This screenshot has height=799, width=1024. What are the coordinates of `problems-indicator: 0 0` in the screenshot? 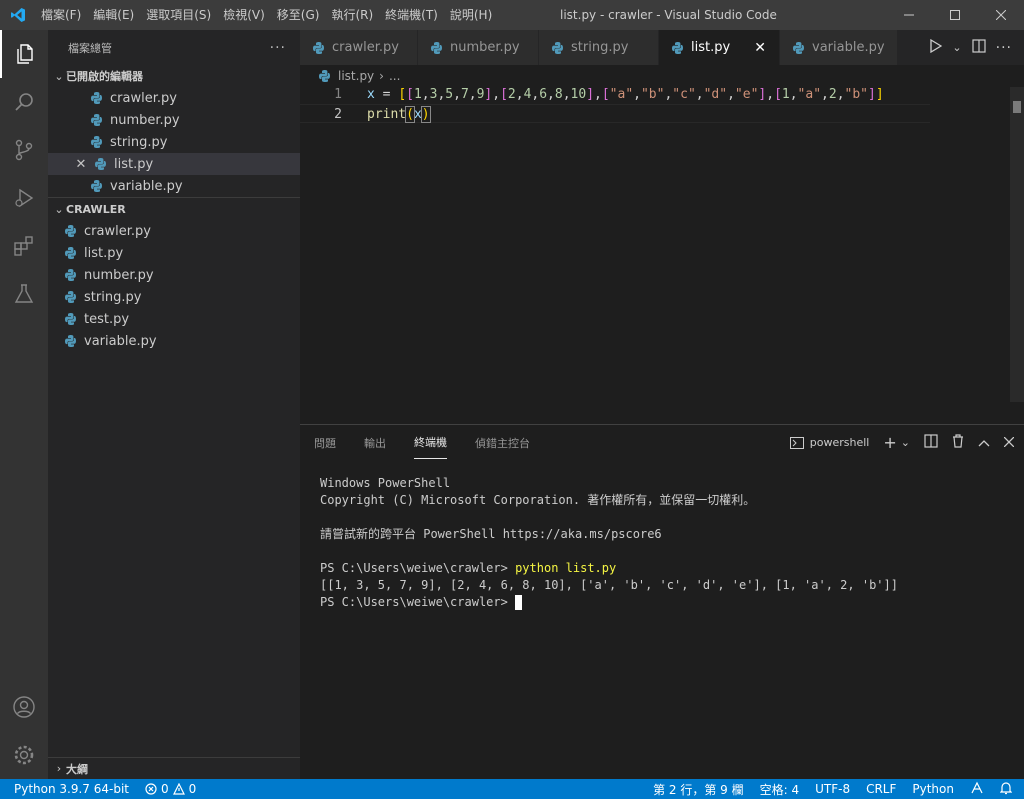 It's located at (170, 789).